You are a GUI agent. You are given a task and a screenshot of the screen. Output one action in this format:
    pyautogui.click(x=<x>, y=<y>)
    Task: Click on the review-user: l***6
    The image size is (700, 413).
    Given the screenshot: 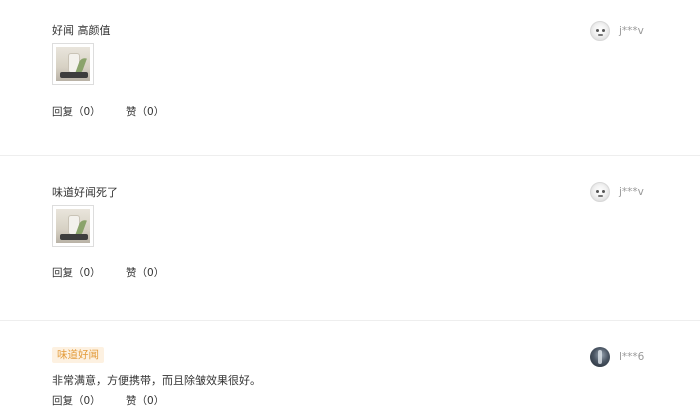 What is the action you would take?
    pyautogui.click(x=625, y=357)
    